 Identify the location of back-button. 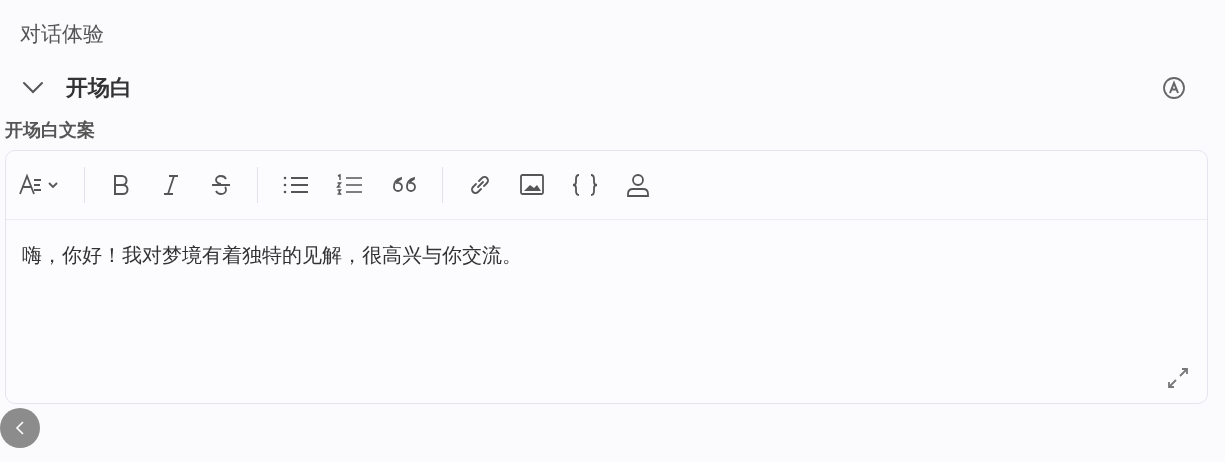
(20, 428).